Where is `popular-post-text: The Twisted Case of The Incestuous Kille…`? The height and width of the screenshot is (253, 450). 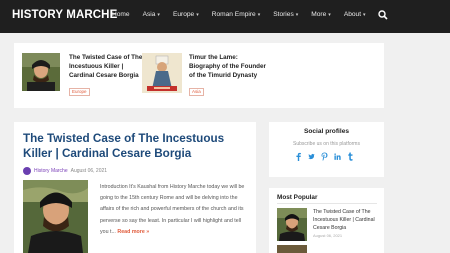 popular-post-text: The Twisted Case of The Incestuous Kille… is located at coordinates (346, 224).